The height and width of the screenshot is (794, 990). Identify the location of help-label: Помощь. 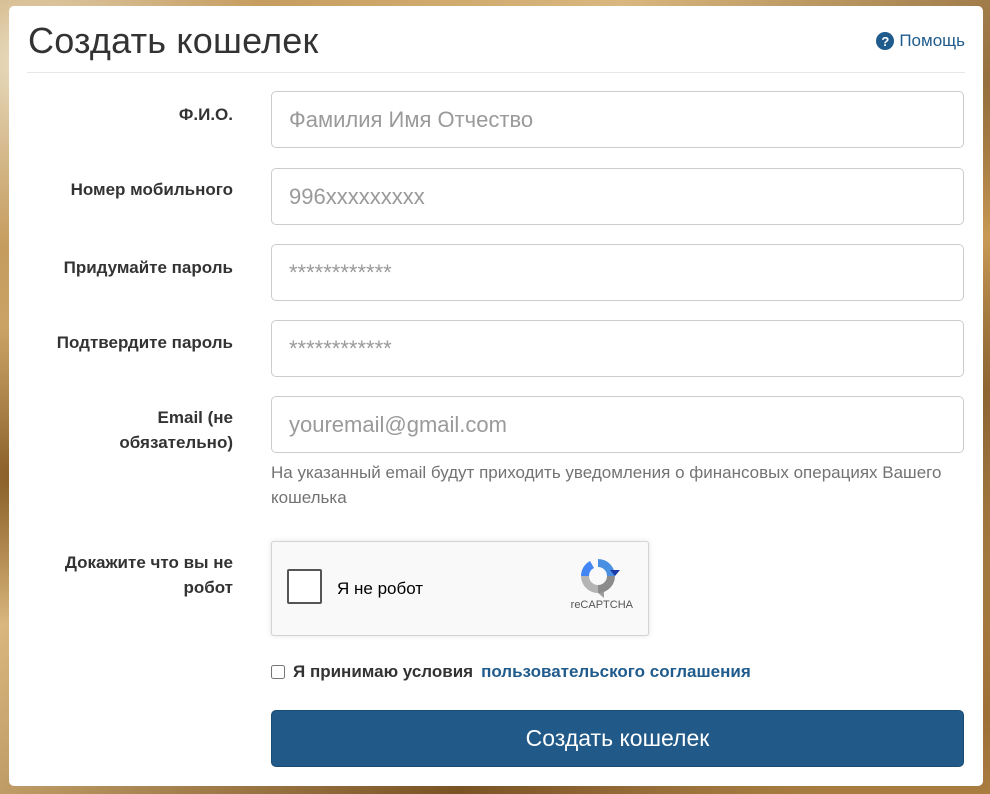
(932, 40).